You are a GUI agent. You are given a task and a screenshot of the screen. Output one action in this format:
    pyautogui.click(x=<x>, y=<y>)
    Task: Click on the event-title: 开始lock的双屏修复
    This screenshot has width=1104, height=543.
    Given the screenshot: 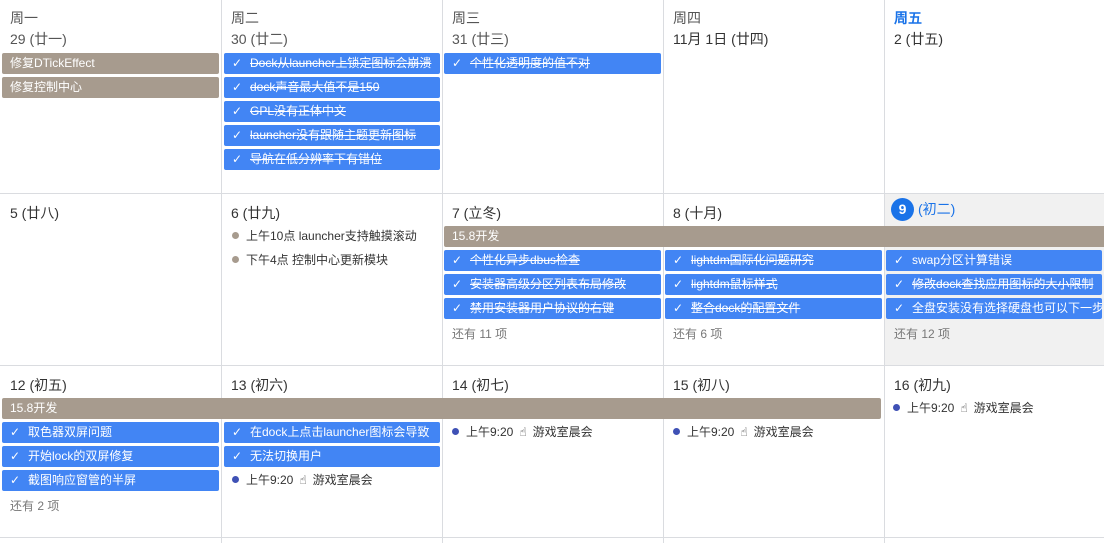 What is the action you would take?
    pyautogui.click(x=81, y=456)
    